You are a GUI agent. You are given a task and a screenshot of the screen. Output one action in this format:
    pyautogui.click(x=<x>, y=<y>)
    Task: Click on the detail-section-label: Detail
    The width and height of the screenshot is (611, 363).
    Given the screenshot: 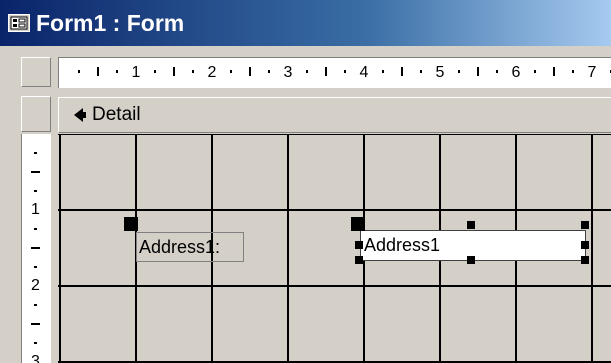 What is the action you would take?
    pyautogui.click(x=116, y=114)
    